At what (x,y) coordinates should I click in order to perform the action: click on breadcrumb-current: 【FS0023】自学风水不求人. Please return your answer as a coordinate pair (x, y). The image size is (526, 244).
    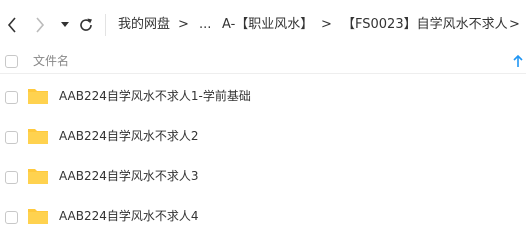
    Looking at the image, I should click on (425, 25).